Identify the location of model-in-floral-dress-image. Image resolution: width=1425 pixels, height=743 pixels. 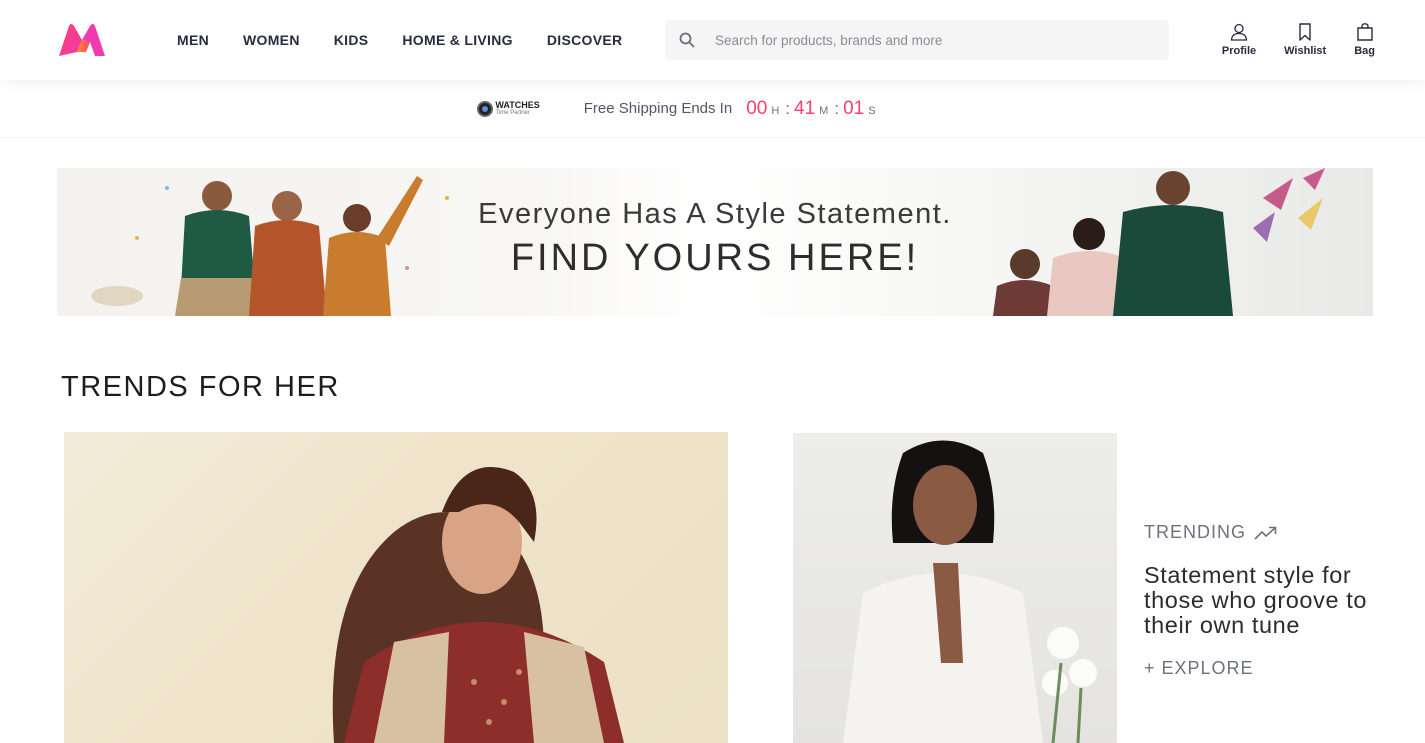
(478, 605).